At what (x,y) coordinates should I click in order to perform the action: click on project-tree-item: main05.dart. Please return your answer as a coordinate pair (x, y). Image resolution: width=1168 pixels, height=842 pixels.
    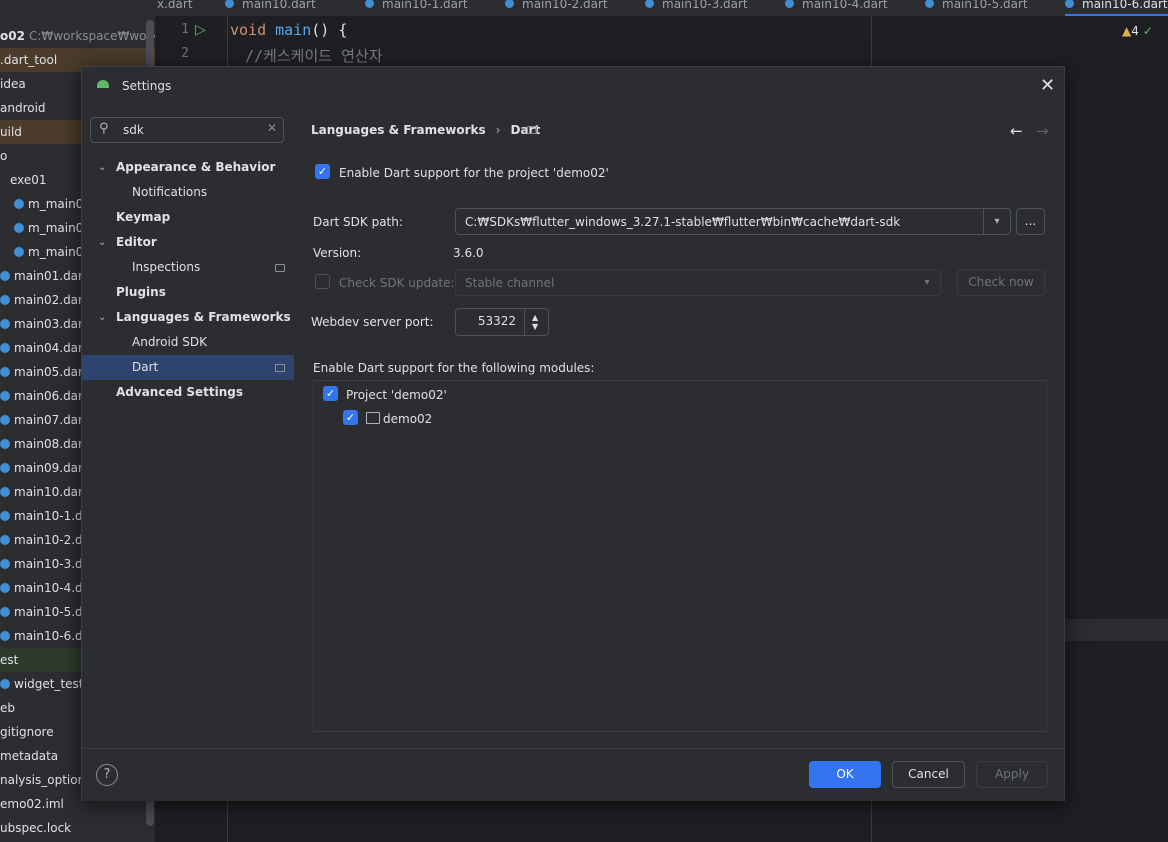
    Looking at the image, I should click on (44, 372).